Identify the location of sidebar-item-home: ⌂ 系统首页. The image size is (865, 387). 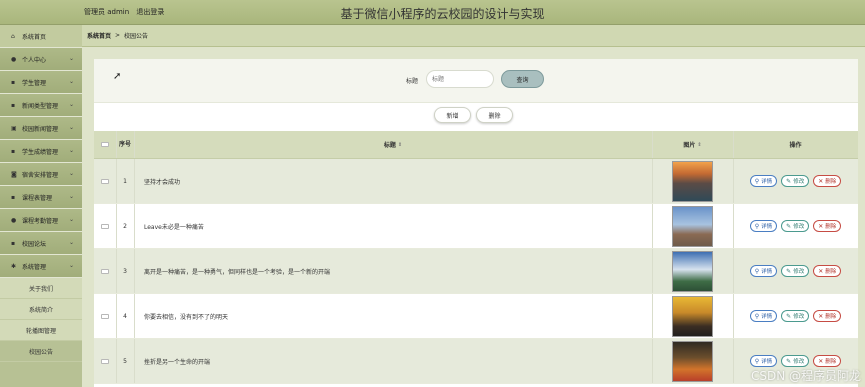
(41, 36).